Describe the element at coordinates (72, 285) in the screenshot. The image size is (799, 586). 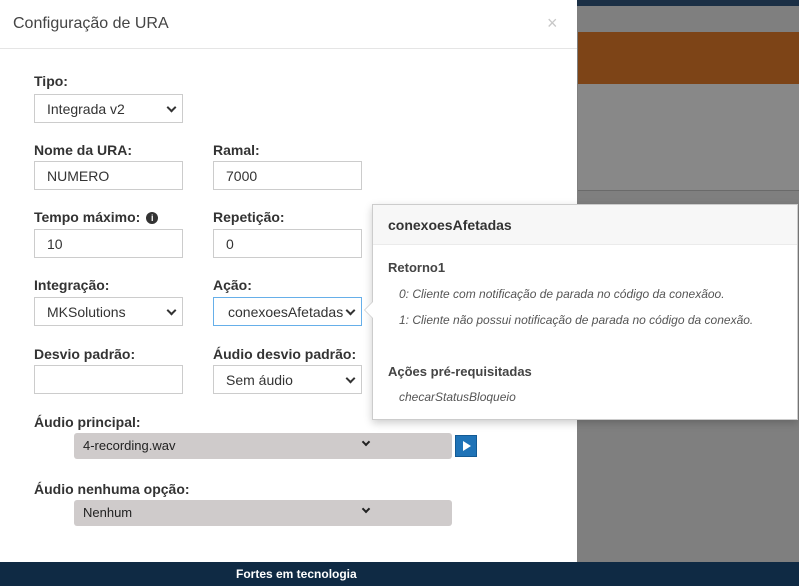
I see `integracao-label: Integração:` at that location.